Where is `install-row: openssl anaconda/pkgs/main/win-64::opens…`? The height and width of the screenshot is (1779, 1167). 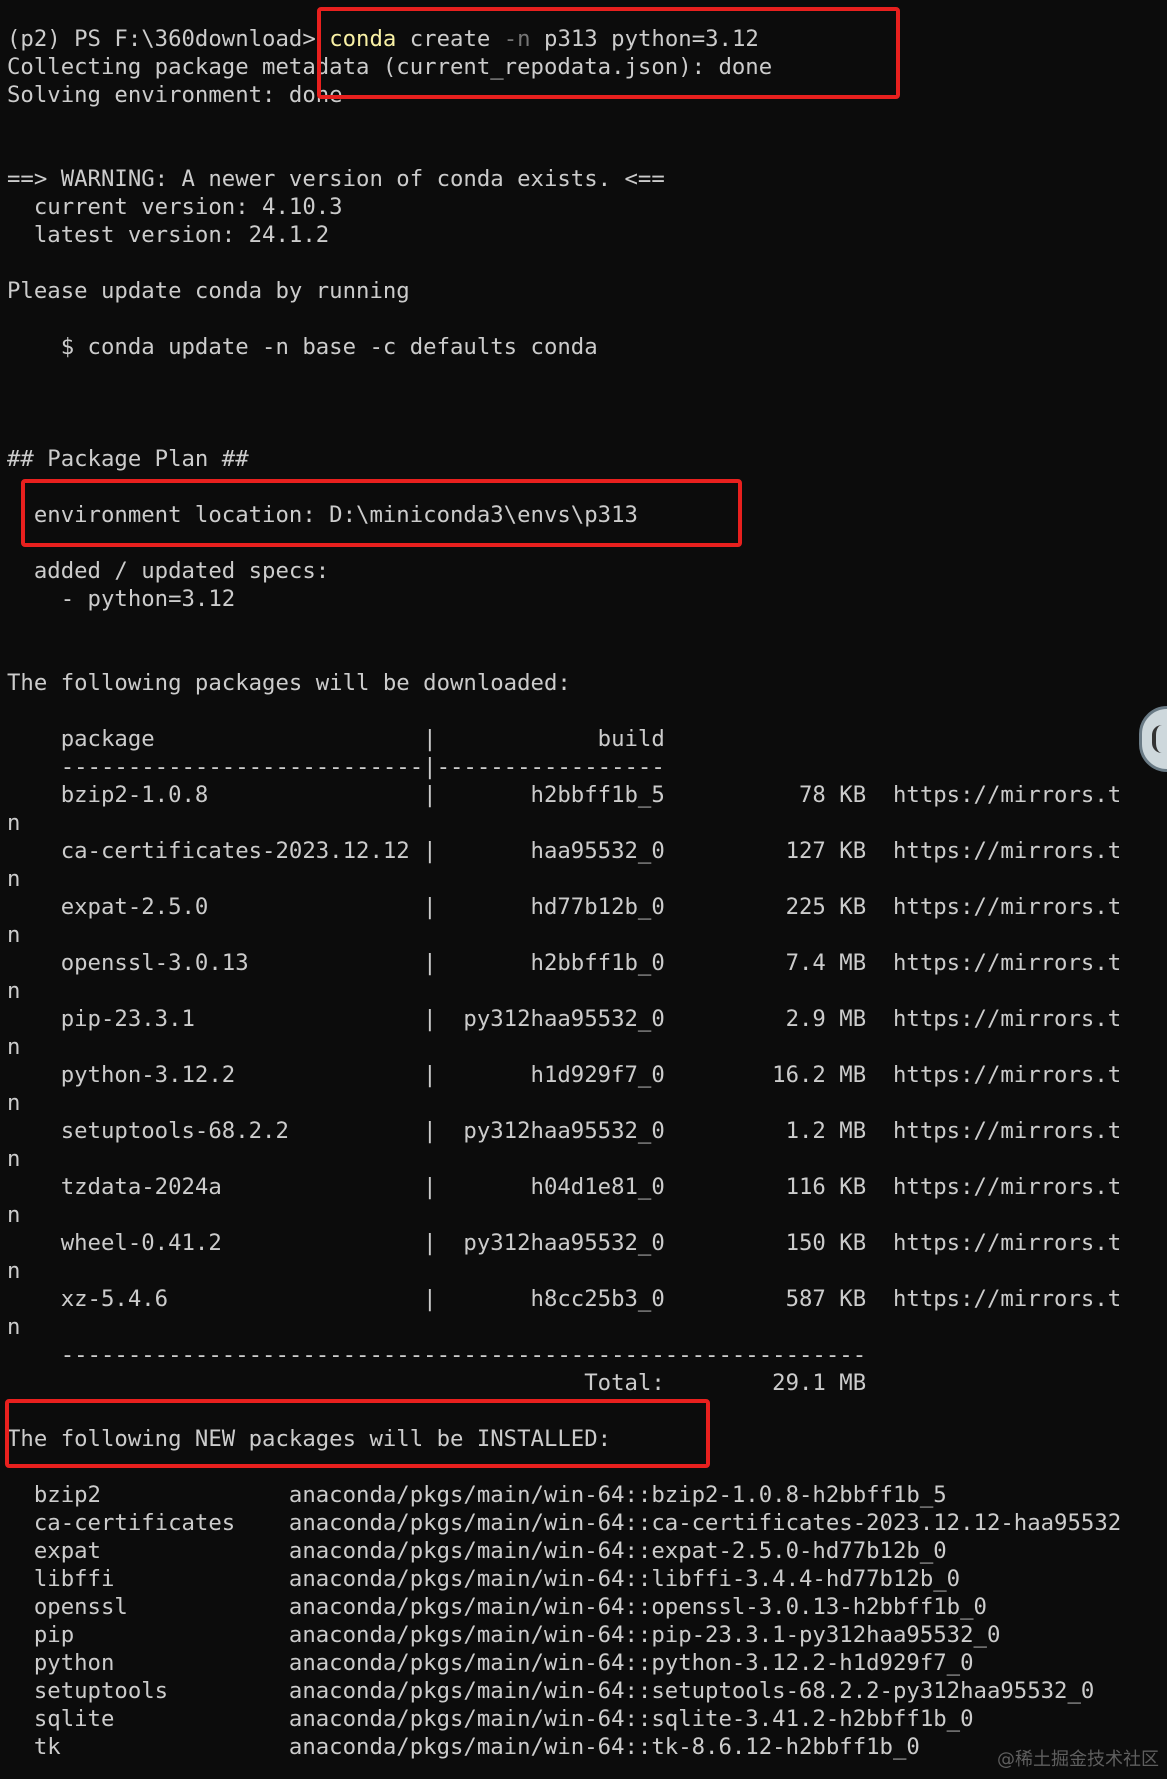 install-row: openssl anaconda/pkgs/main/win-64::opens… is located at coordinates (497, 1607).